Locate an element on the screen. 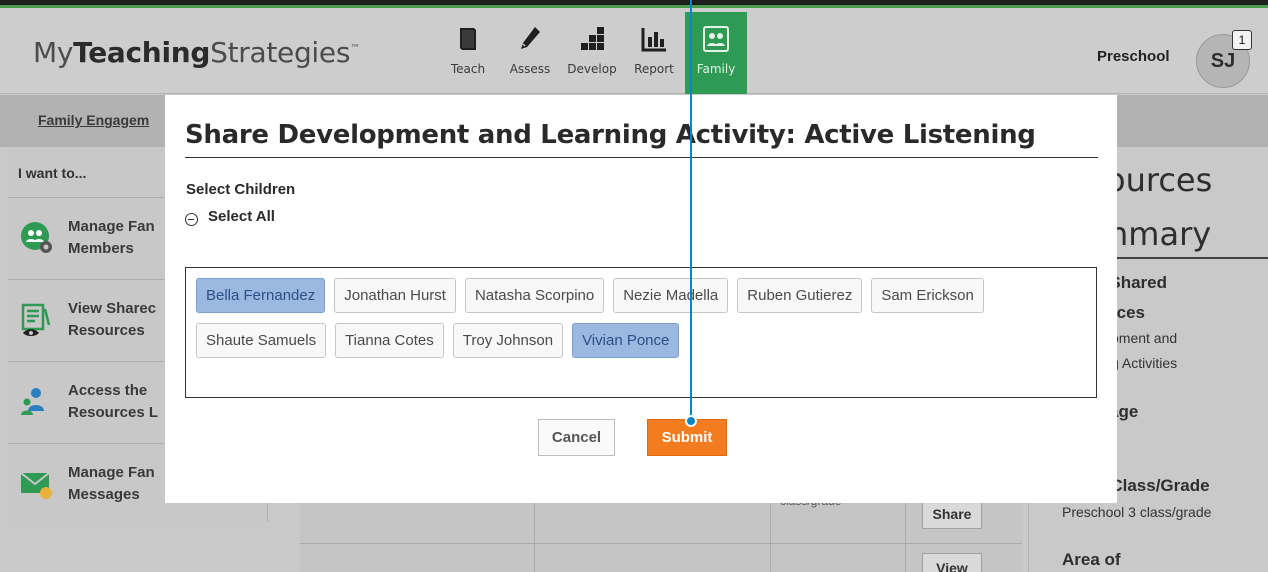 This screenshot has height=572, width=1268. nav-teach: Teach is located at coordinates (468, 53).